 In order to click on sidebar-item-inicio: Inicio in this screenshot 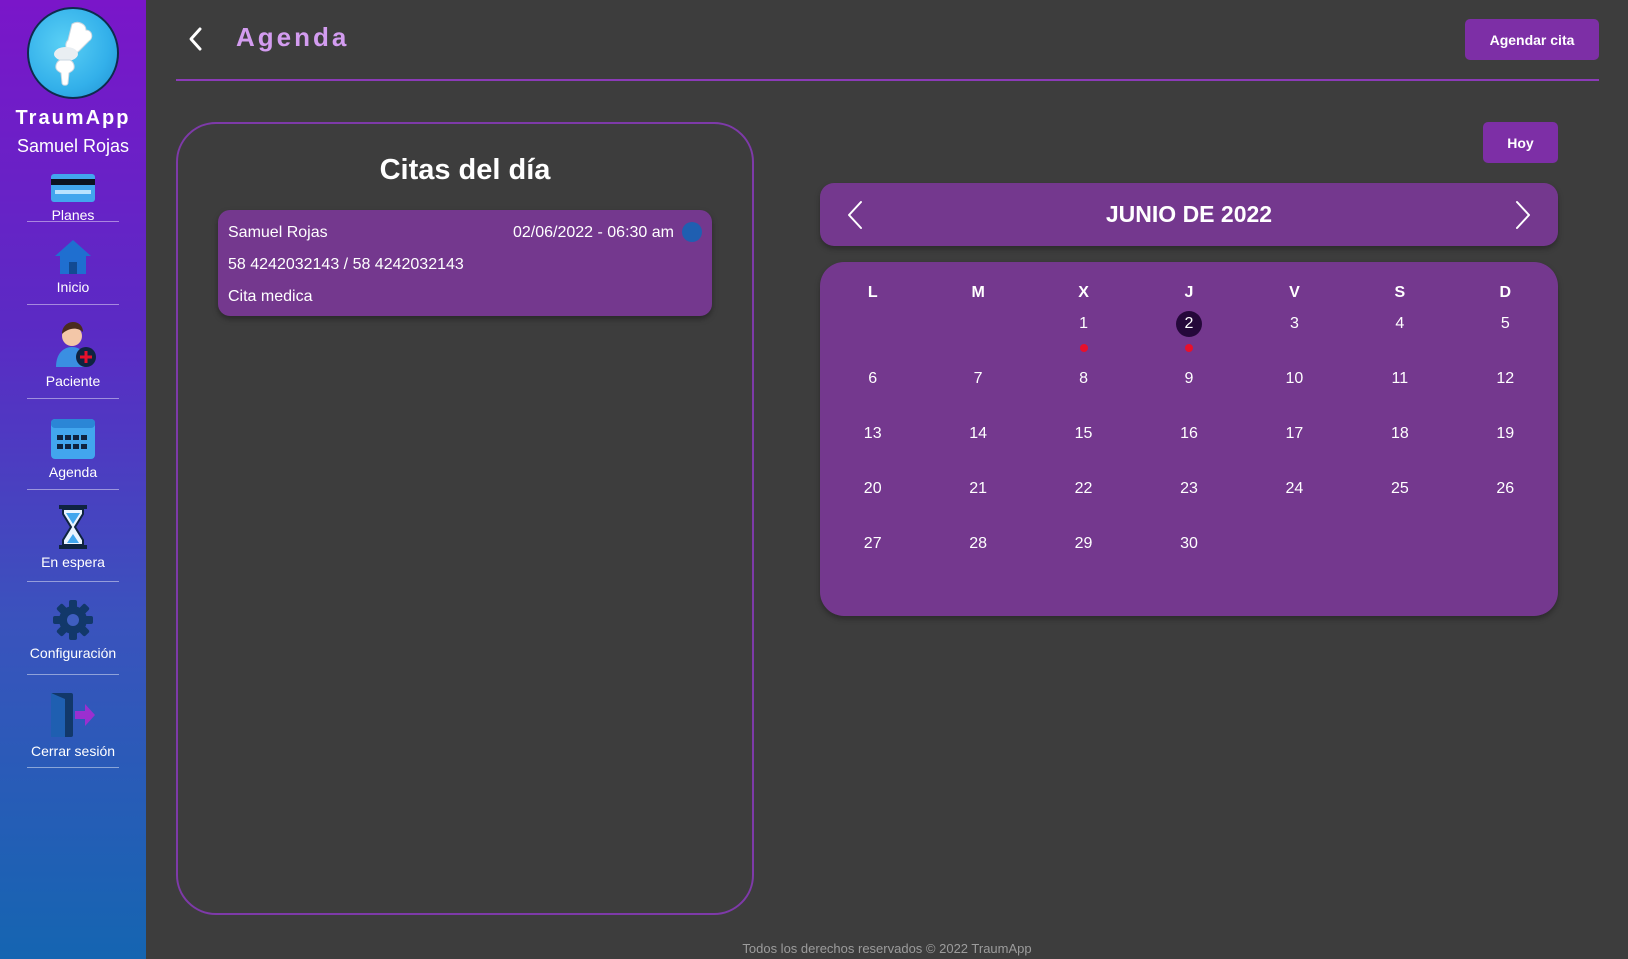, I will do `click(73, 263)`.